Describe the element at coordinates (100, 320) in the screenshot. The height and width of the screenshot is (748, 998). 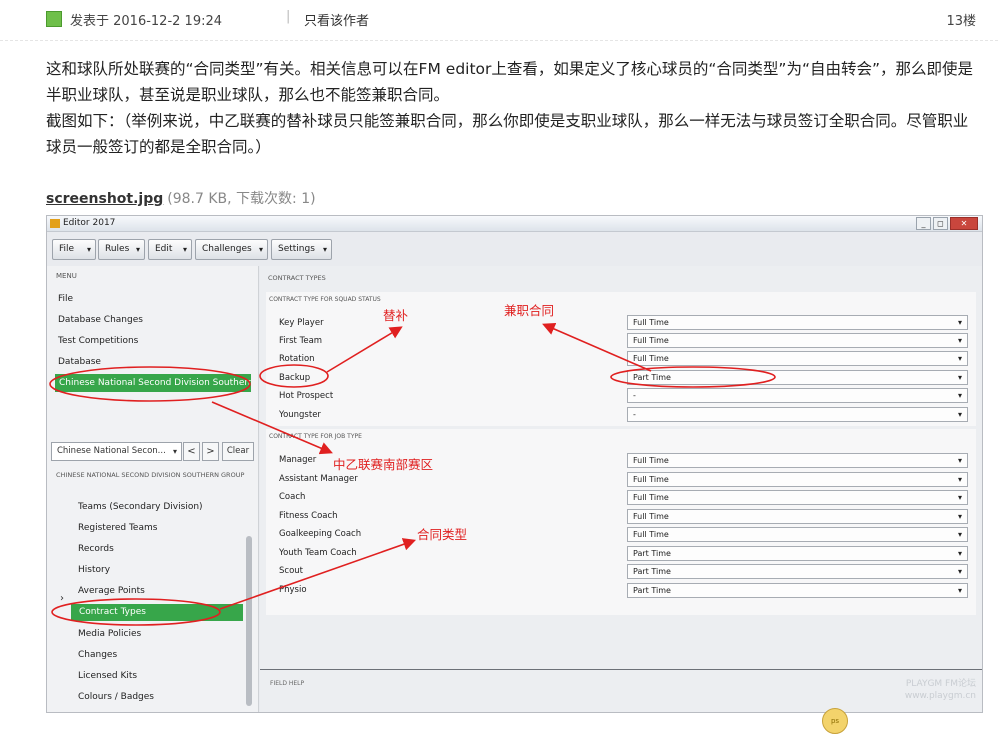
I see `menu-item-database-changes: Database Changes` at that location.